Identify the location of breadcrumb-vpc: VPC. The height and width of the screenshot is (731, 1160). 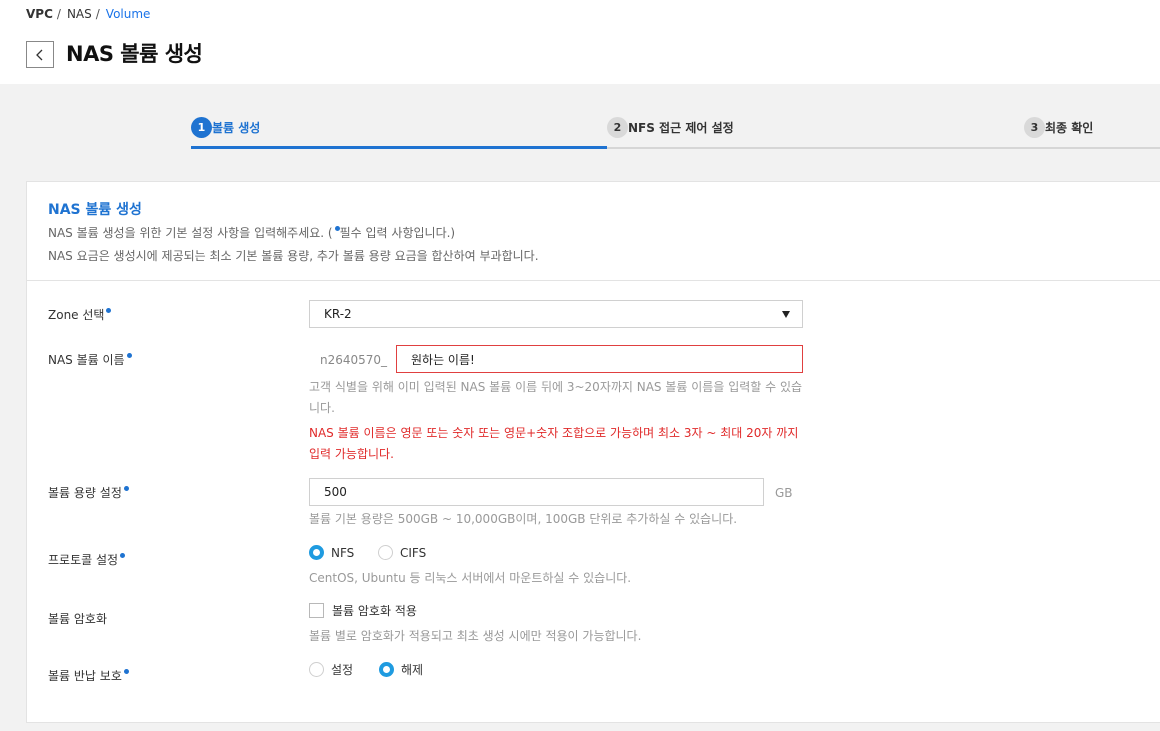
(39, 14).